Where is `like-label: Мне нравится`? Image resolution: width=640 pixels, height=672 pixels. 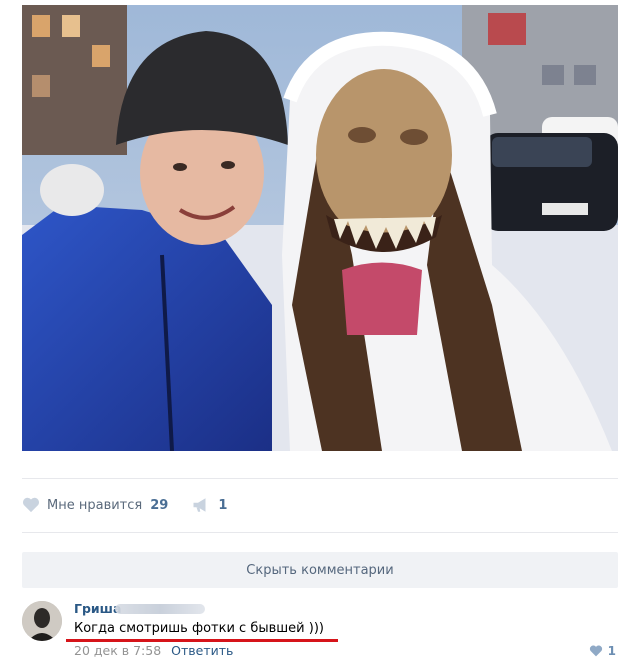 like-label: Мне нравится is located at coordinates (95, 505).